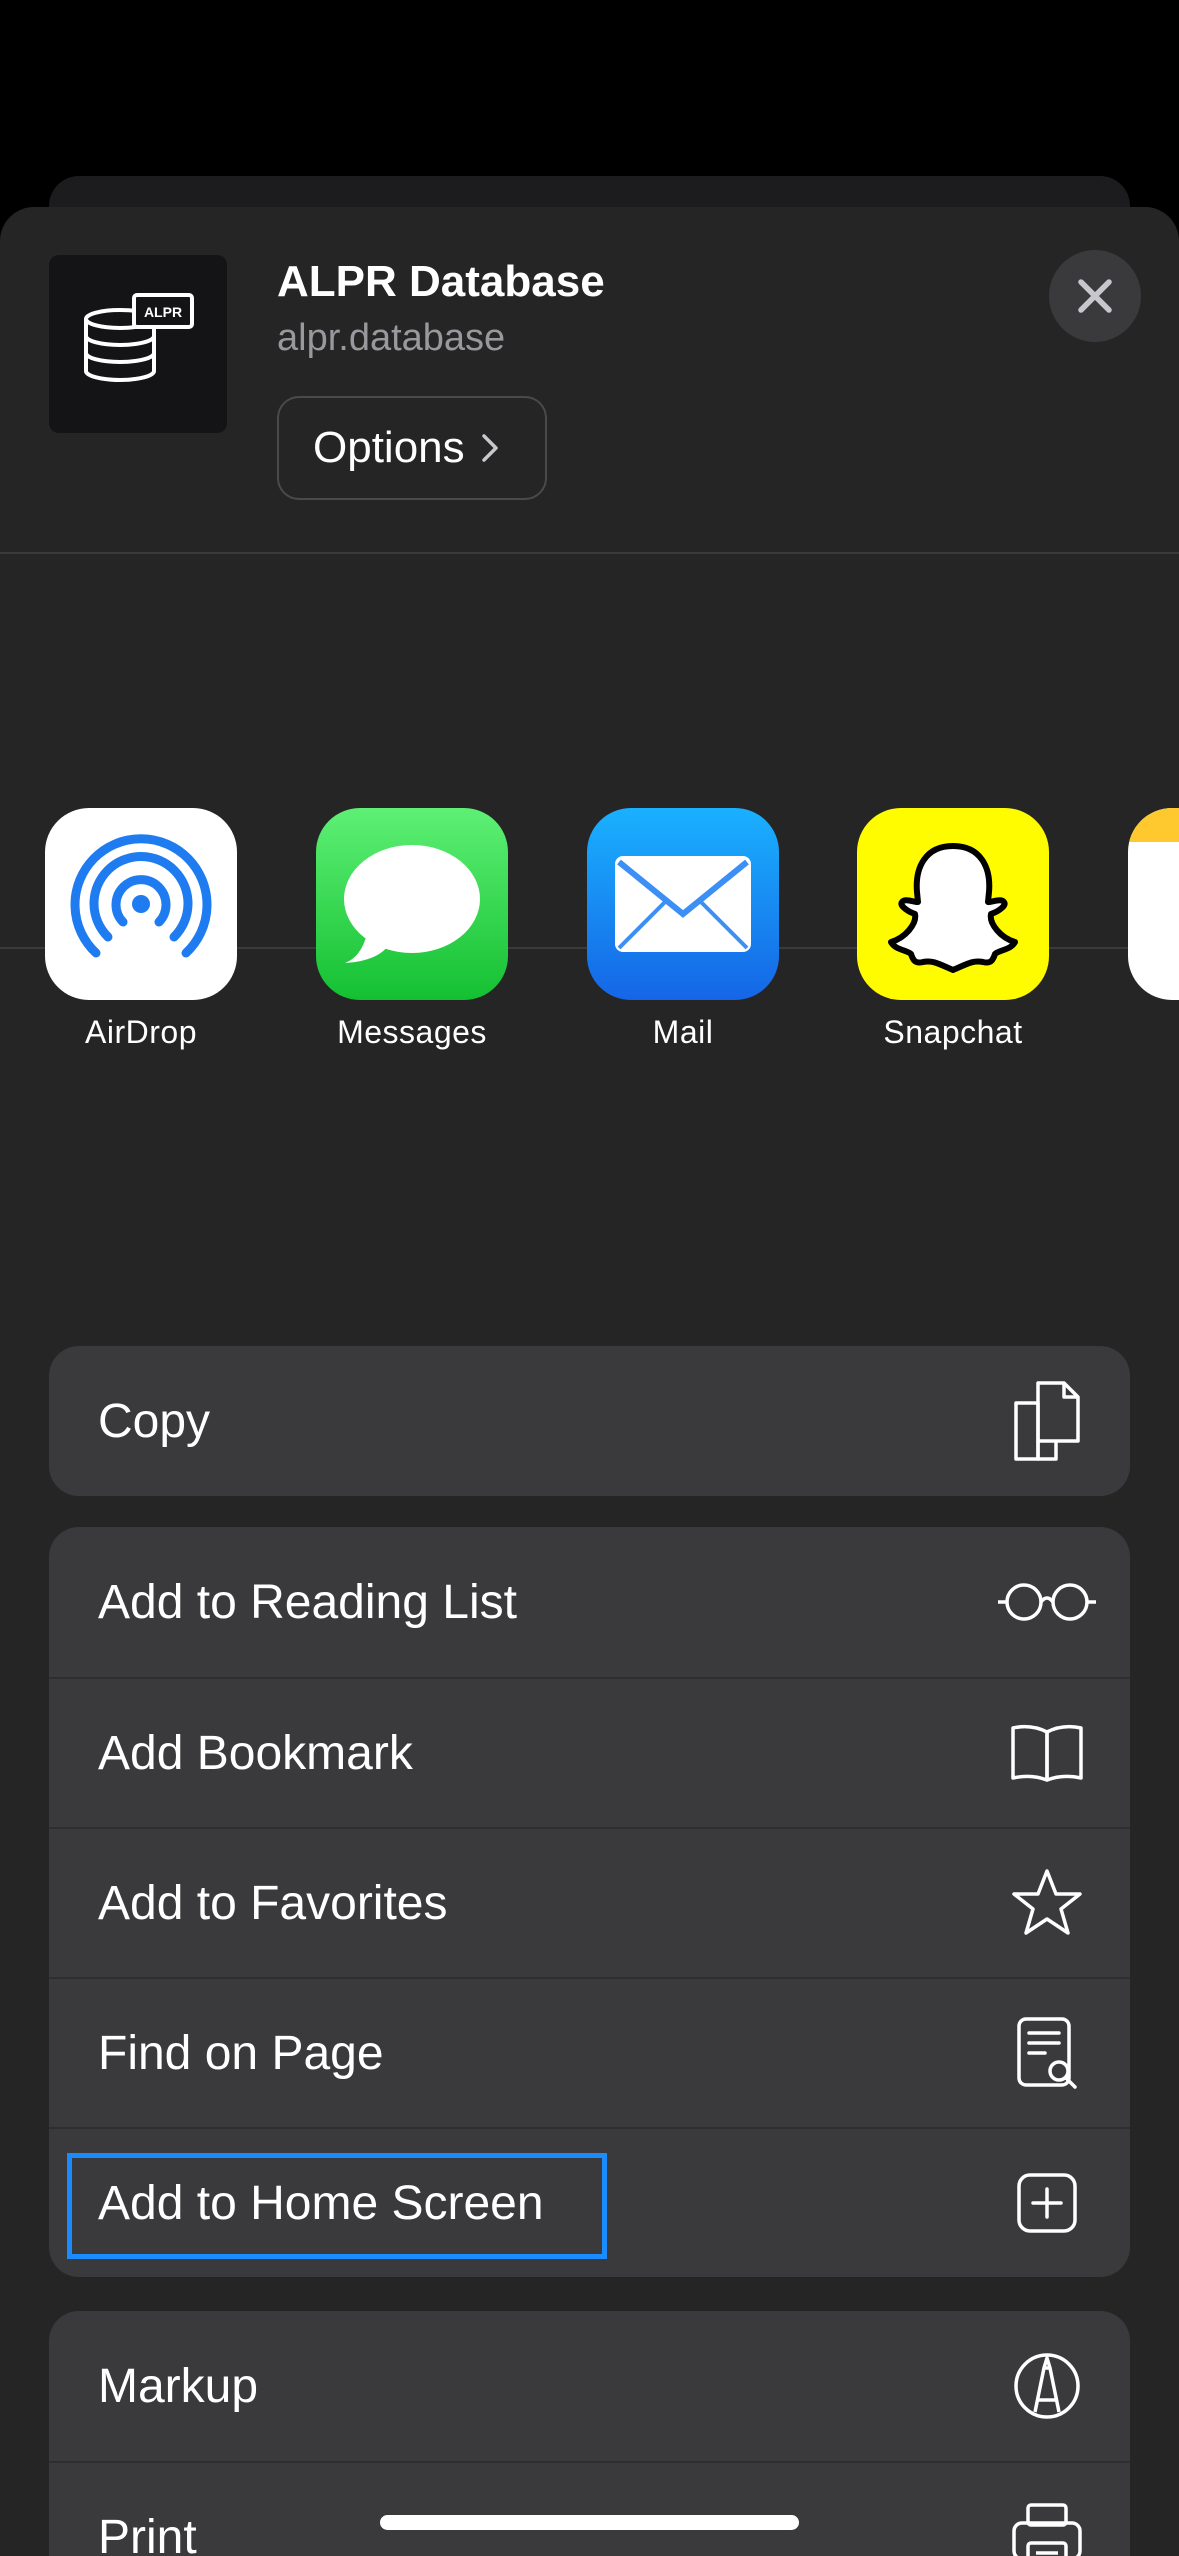 The width and height of the screenshot is (1179, 2556). What do you see at coordinates (490, 448) in the screenshot?
I see `chevron-right-icon` at bounding box center [490, 448].